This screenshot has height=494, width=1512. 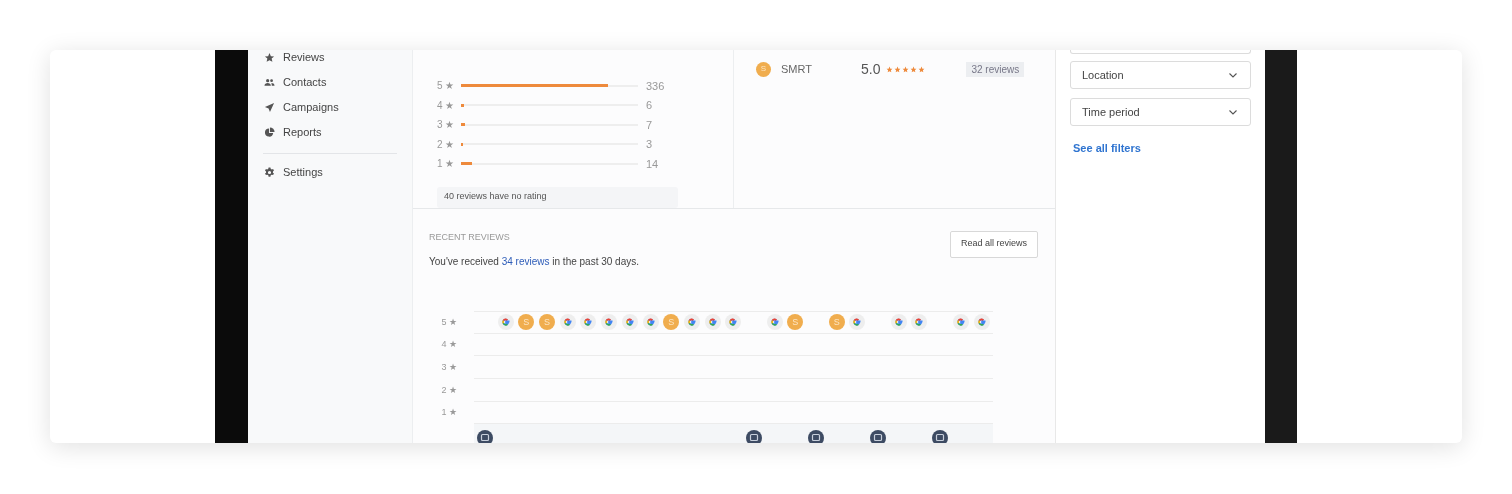 What do you see at coordinates (446, 105) in the screenshot?
I see `rating-label: 4 ★` at bounding box center [446, 105].